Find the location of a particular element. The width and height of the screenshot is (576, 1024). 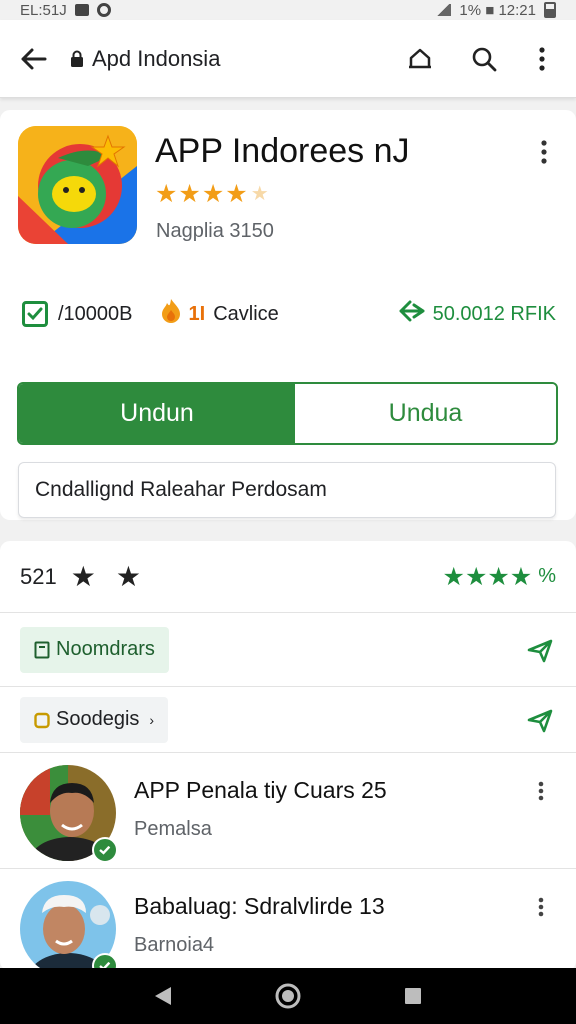

install-button: Undun is located at coordinates (157, 413).